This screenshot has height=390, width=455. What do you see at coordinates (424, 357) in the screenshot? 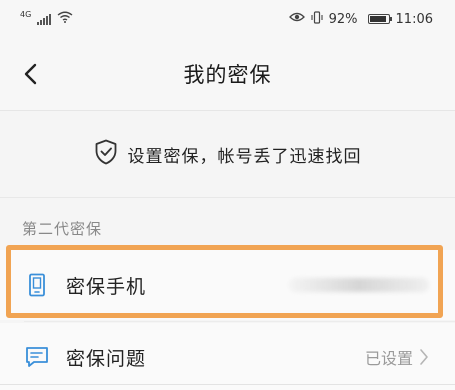
I see `chevron-right-icon` at bounding box center [424, 357].